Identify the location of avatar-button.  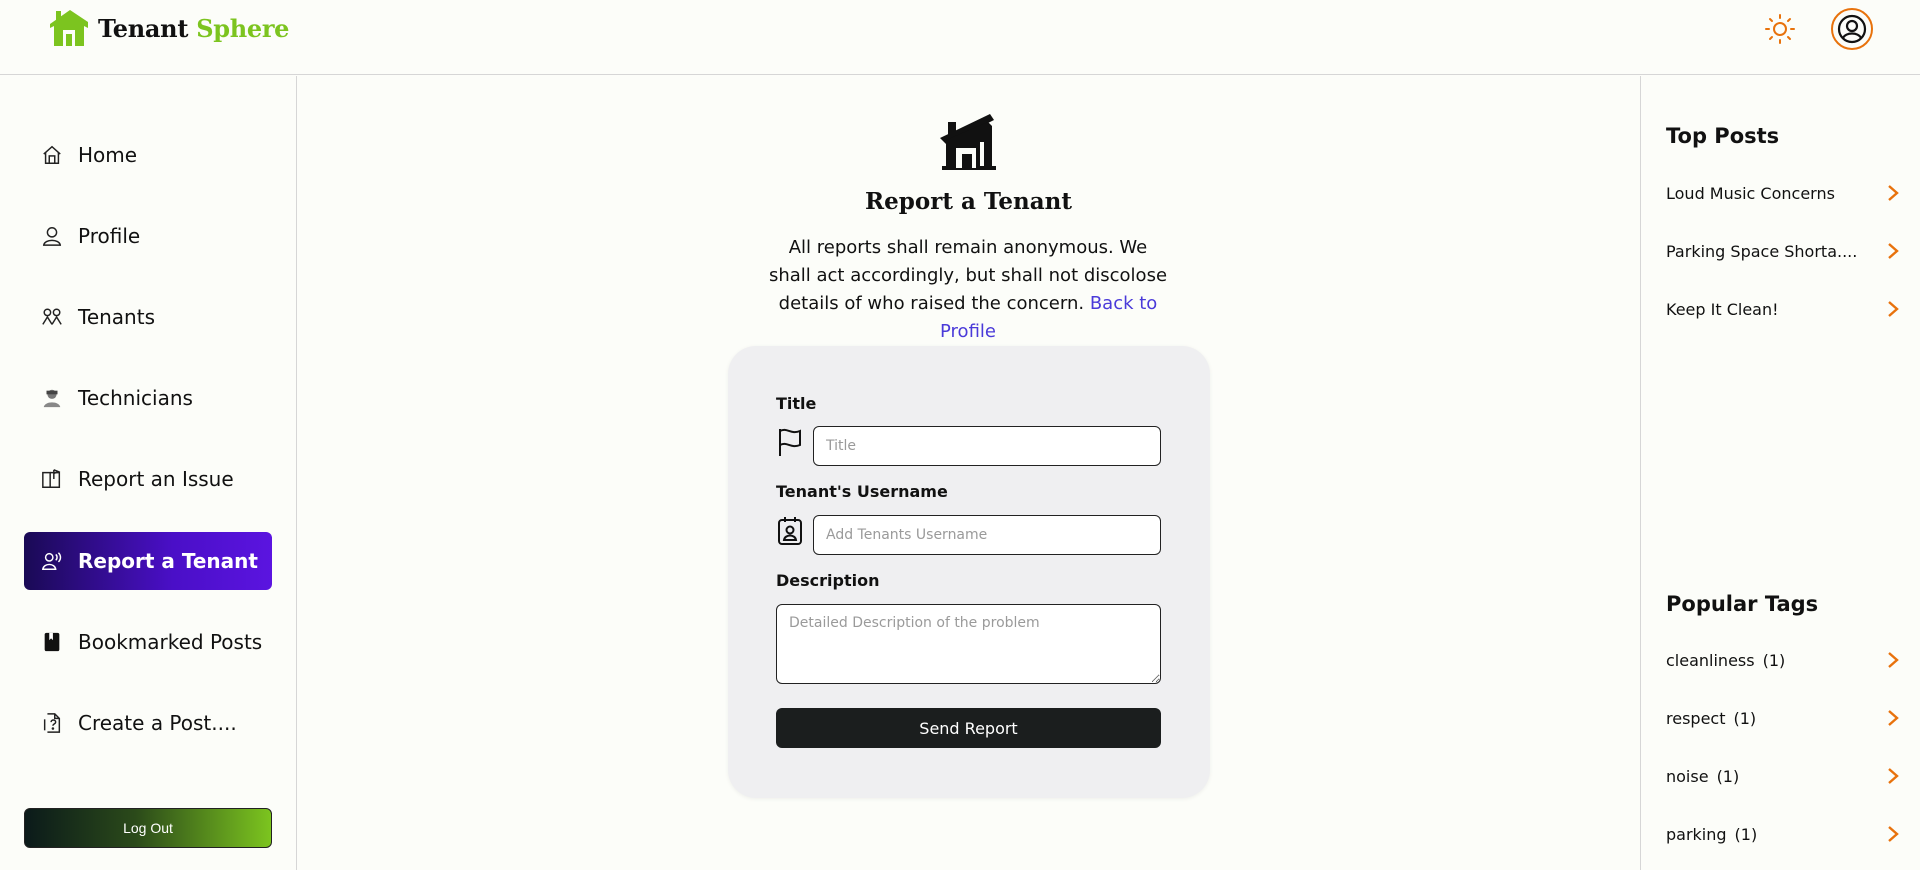
(1852, 29).